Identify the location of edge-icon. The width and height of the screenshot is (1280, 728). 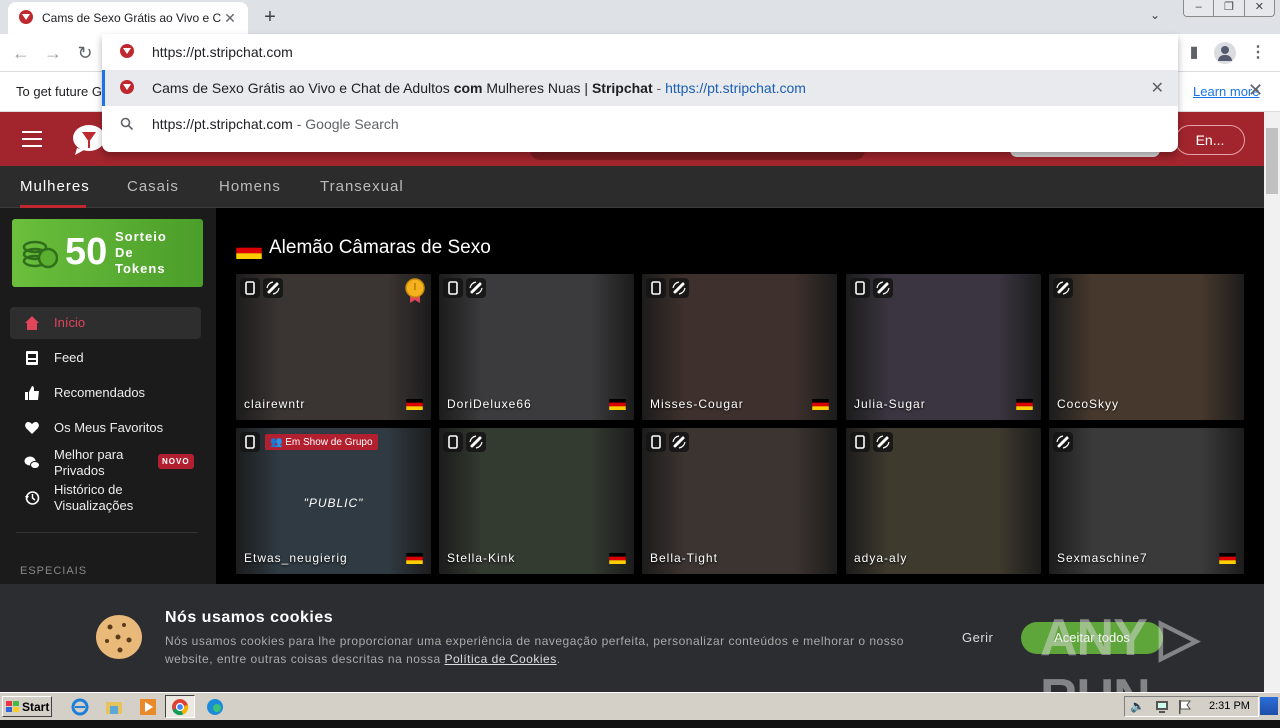
(215, 707).